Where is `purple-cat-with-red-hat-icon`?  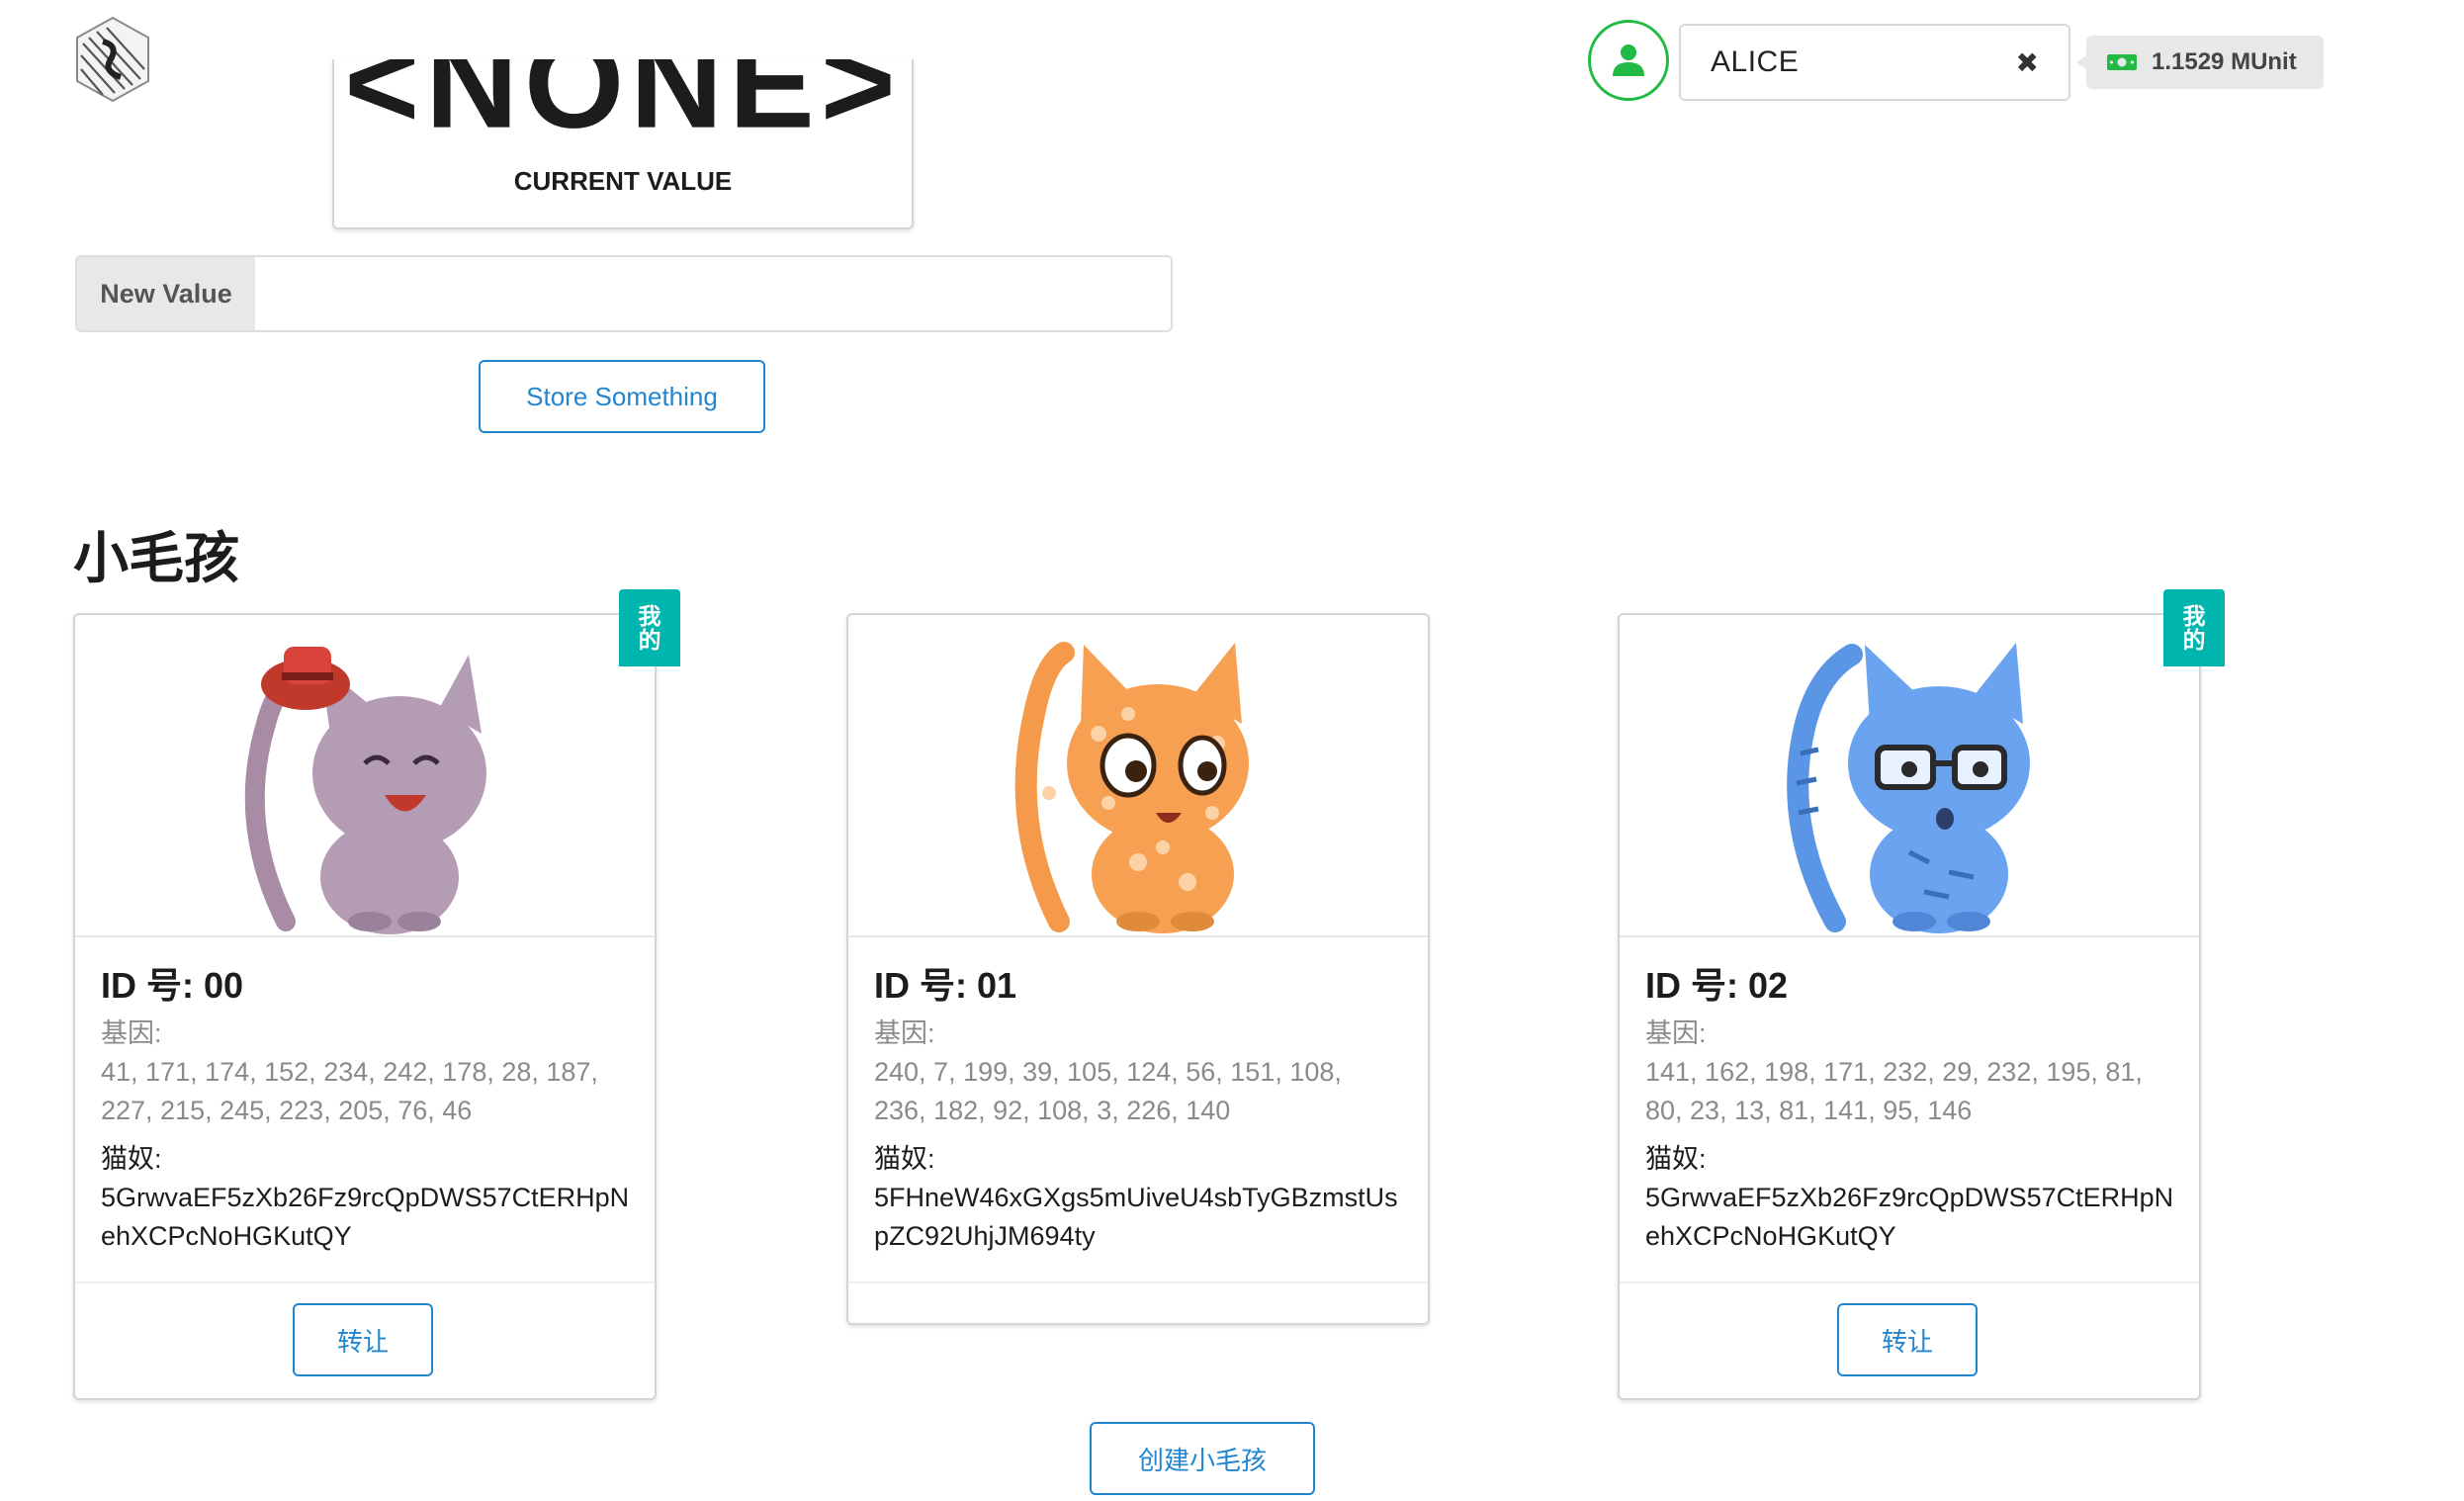
purple-cat-with-red-hat-icon is located at coordinates (365, 790).